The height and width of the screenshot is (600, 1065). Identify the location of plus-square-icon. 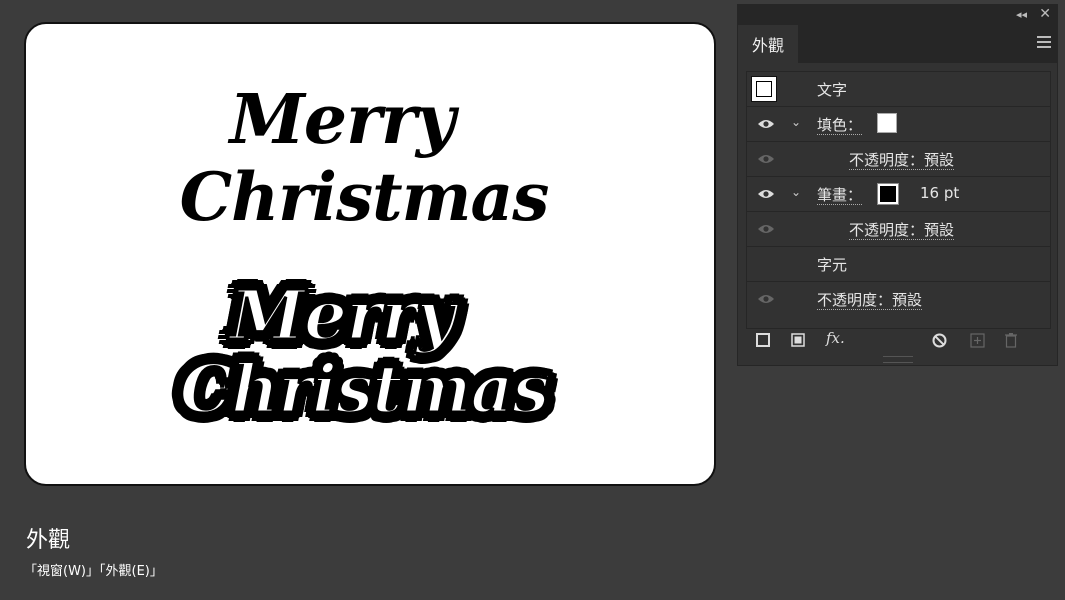
(977, 340).